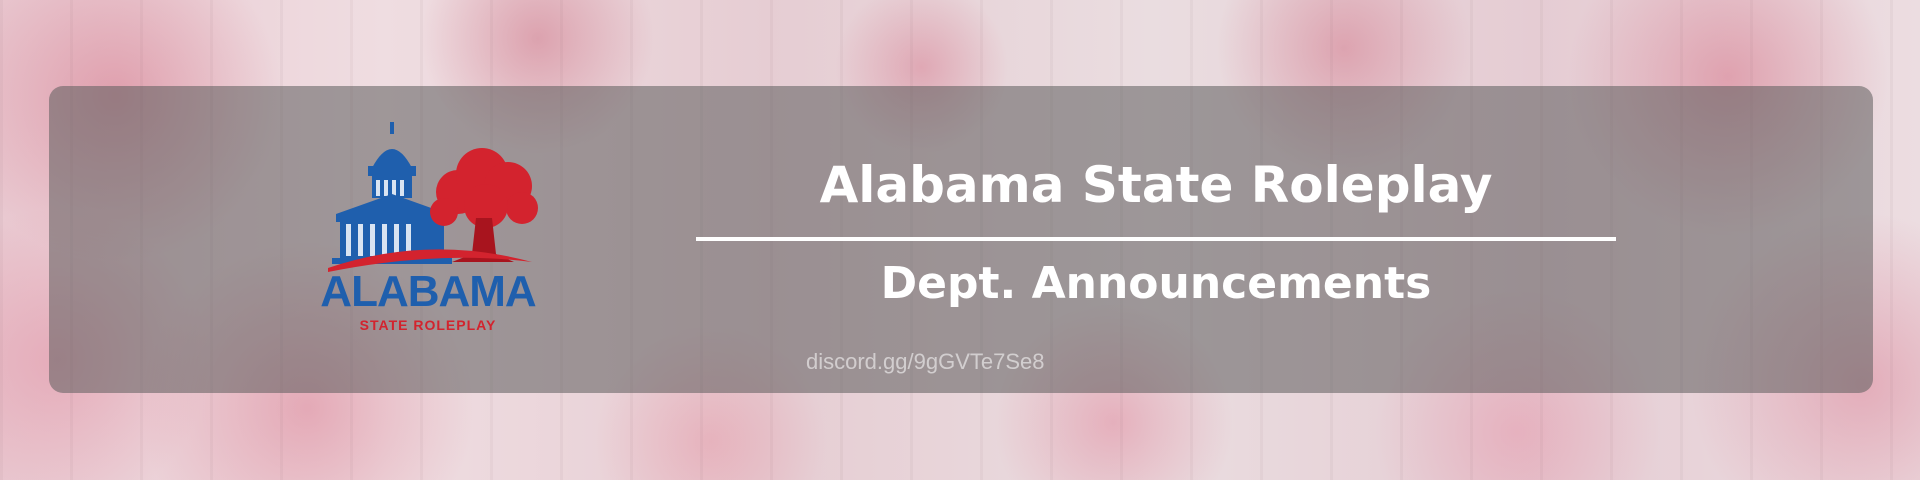  Describe the element at coordinates (428, 325) in the screenshot. I see `logo-tagline: STATE ROLEPLAY` at that location.